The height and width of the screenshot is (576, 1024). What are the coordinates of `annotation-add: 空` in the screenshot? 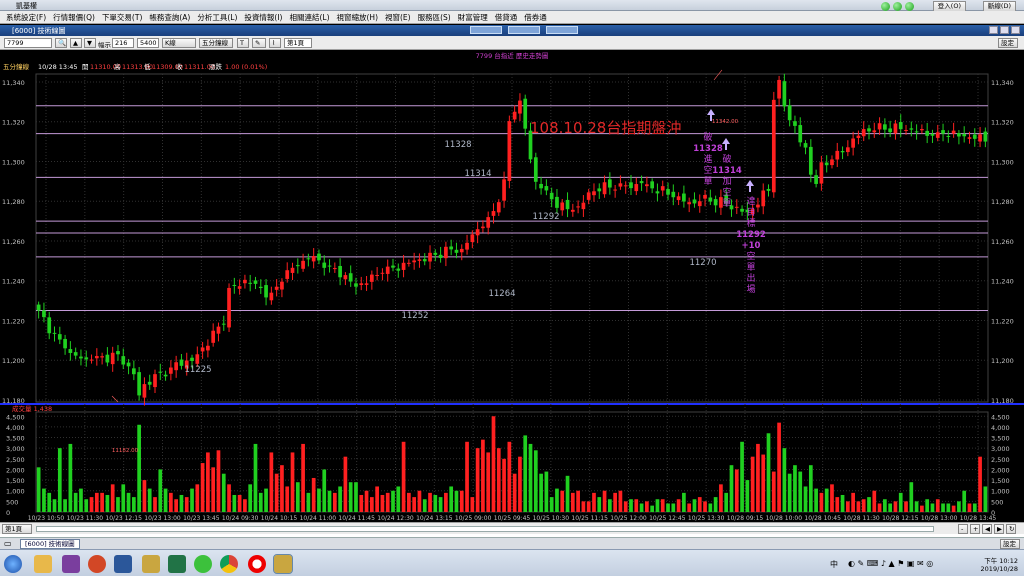 It's located at (726, 192).